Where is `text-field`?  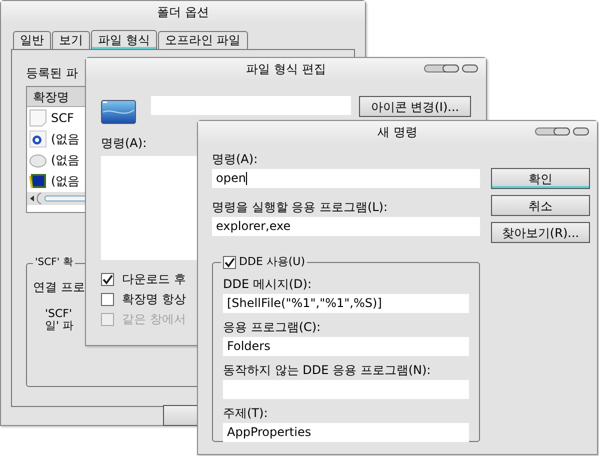 text-field is located at coordinates (346, 389).